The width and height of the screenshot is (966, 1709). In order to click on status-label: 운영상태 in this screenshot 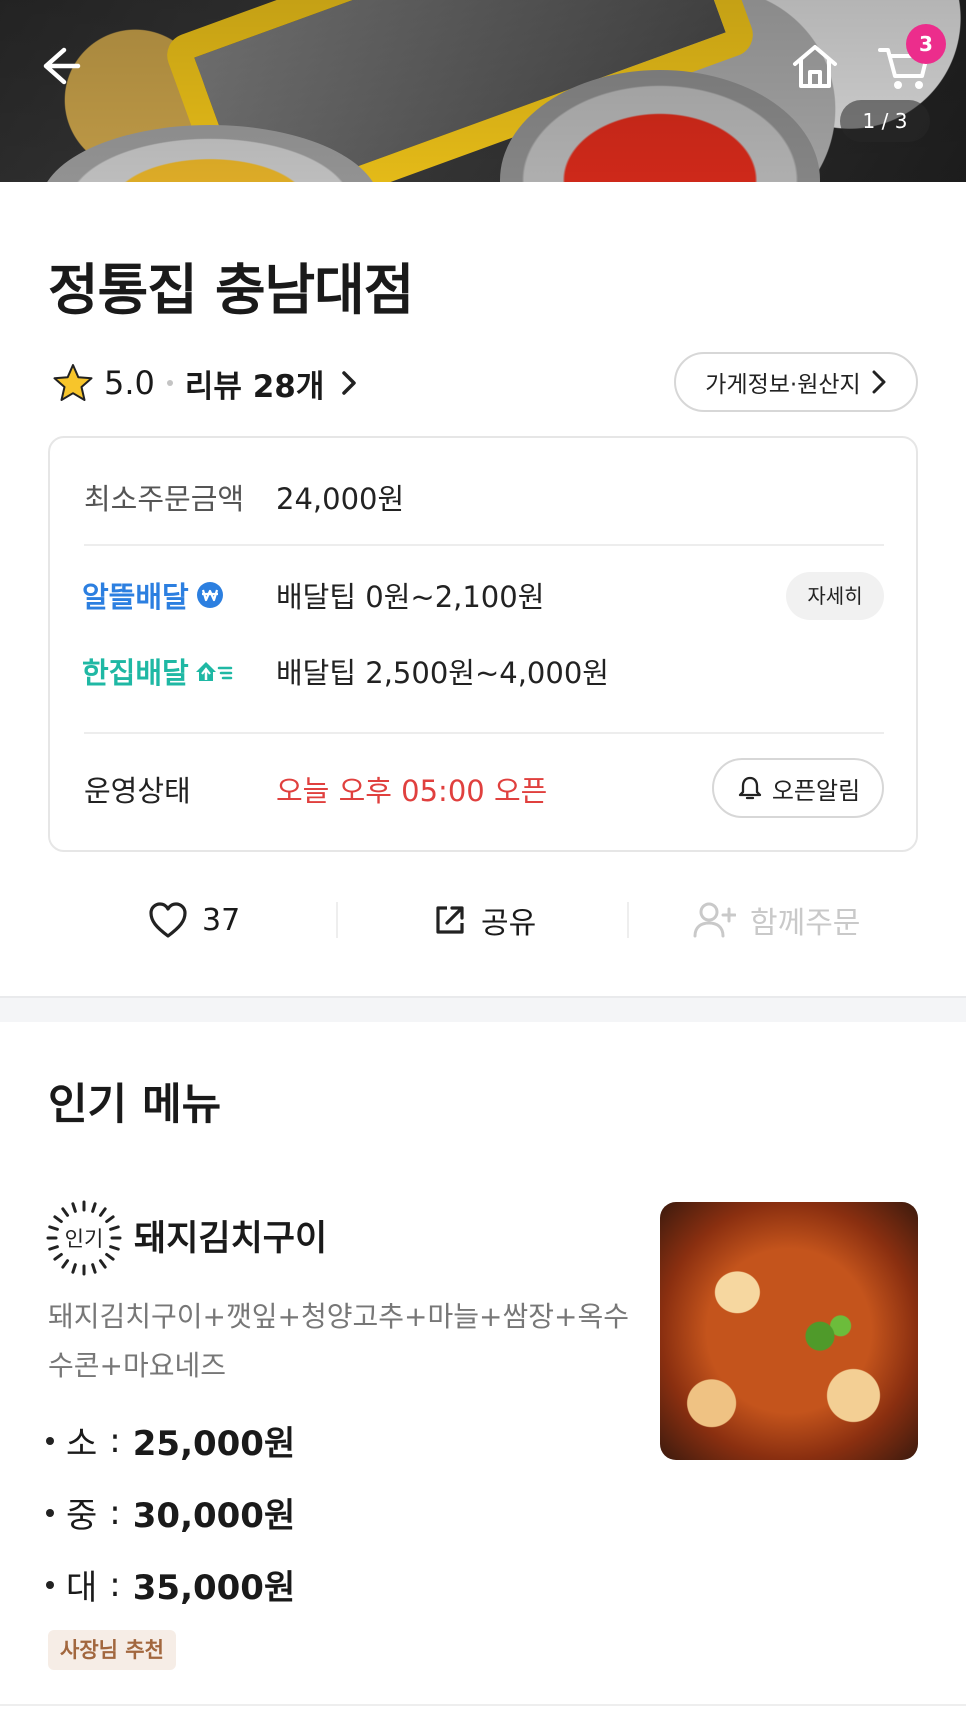, I will do `click(137, 791)`.